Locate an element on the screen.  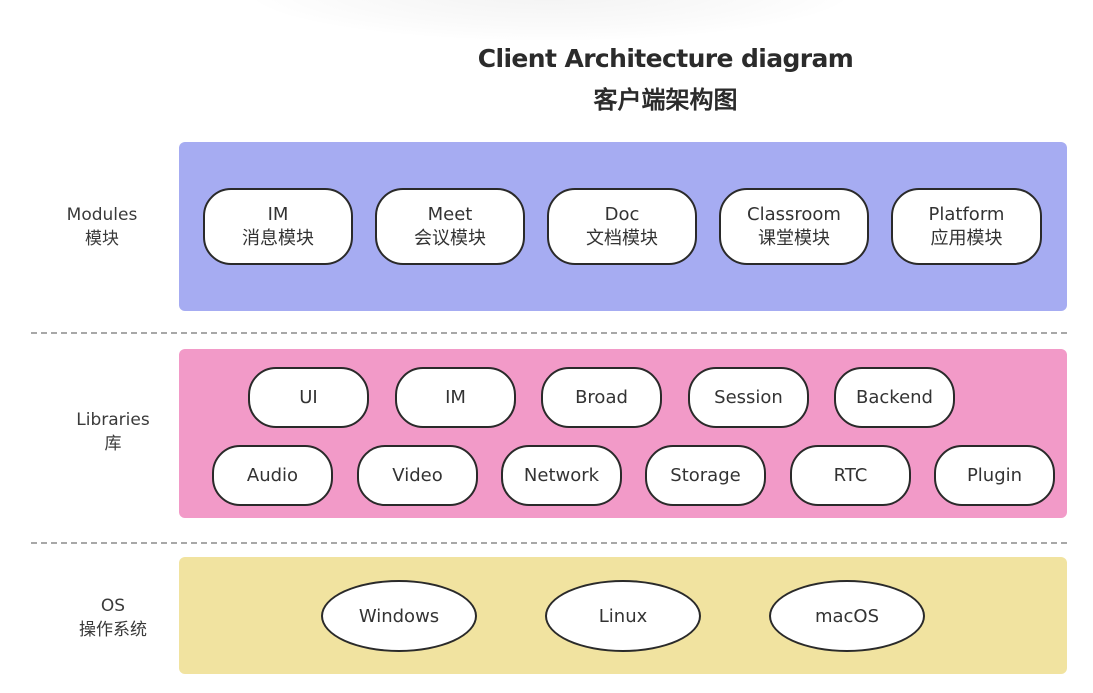
layer-label-modules-zh: 模块 is located at coordinates (102, 239).